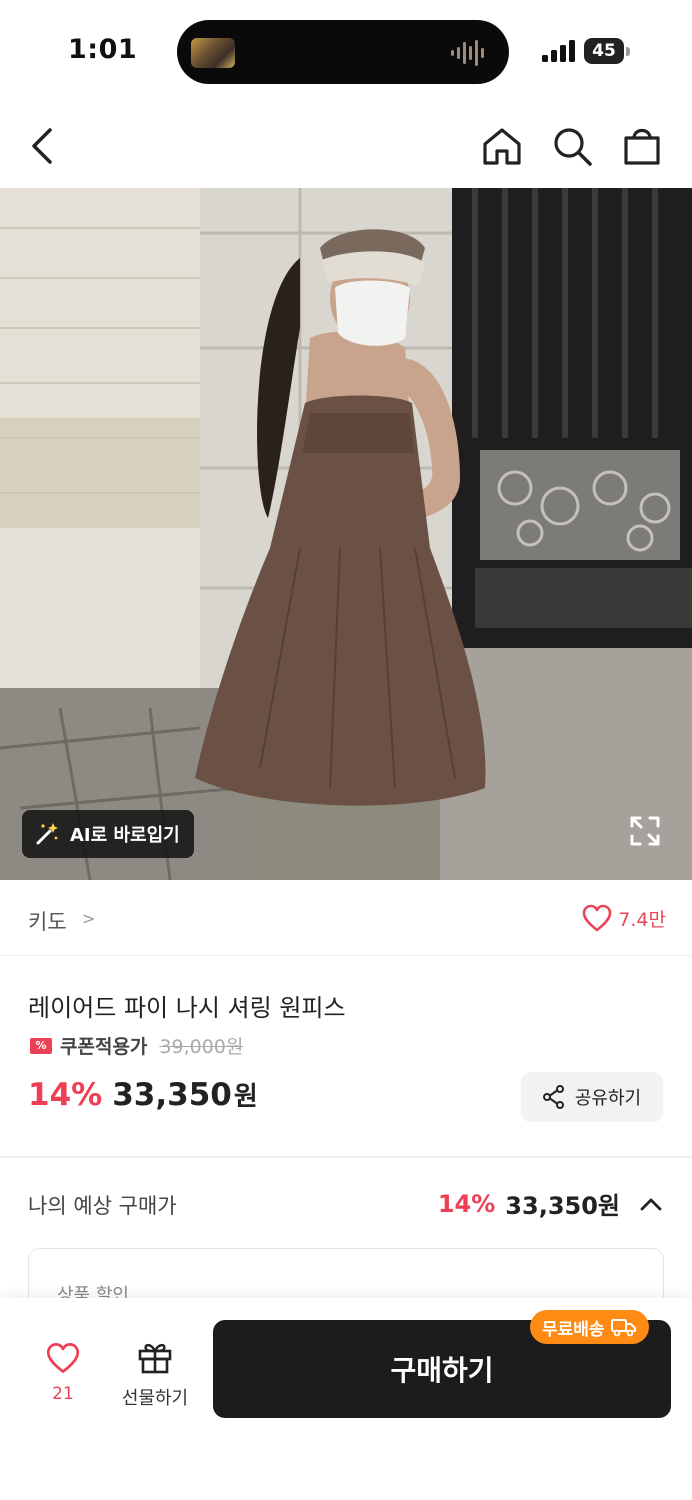  Describe the element at coordinates (502, 146) in the screenshot. I see `home-icon` at that location.